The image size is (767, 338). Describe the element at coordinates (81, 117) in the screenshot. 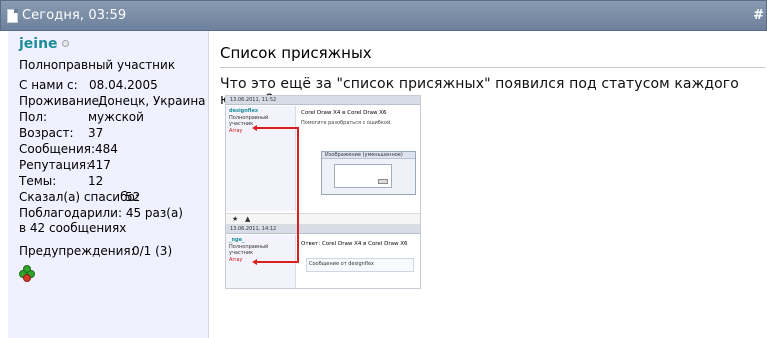

I see `field-gender: Пол: мужской` at that location.